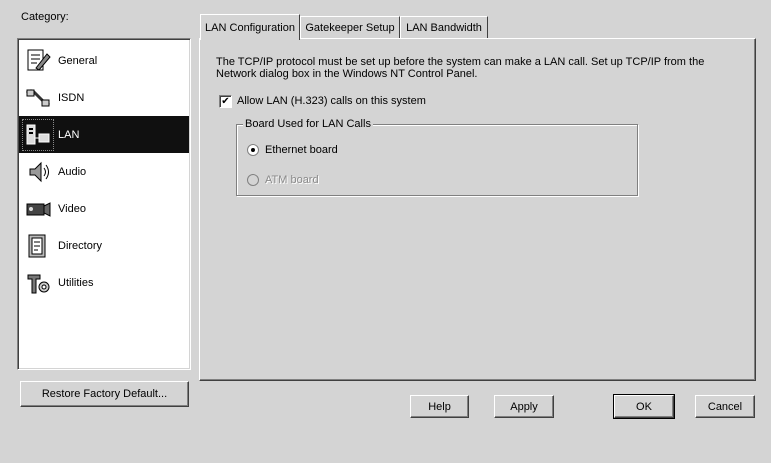  Describe the element at coordinates (439, 406) in the screenshot. I see `help-button: Help` at that location.